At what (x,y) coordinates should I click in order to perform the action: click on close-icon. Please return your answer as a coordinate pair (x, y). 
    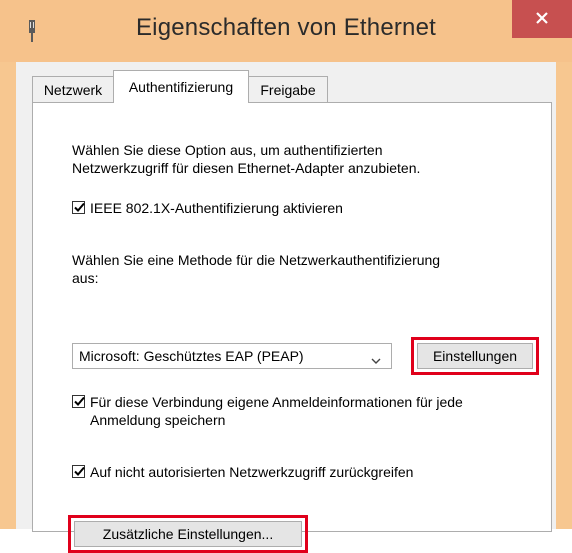
    Looking at the image, I should click on (542, 19).